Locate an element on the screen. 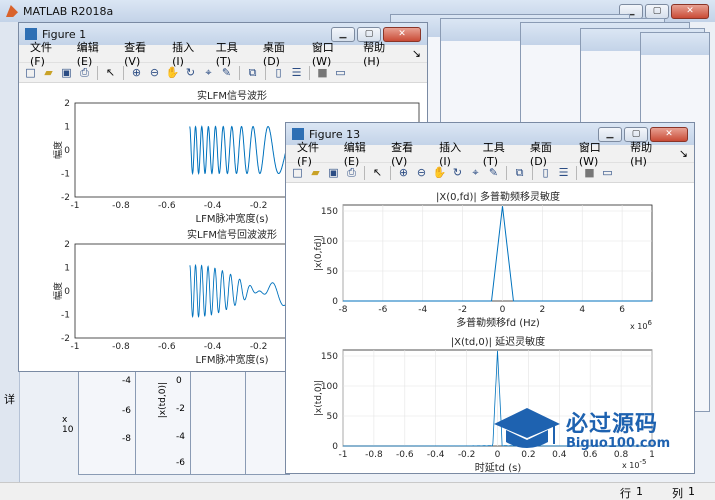 The width and height of the screenshot is (715, 500). plot1-xlabel: LFM脉冲宽度(s) is located at coordinates (232, 218).